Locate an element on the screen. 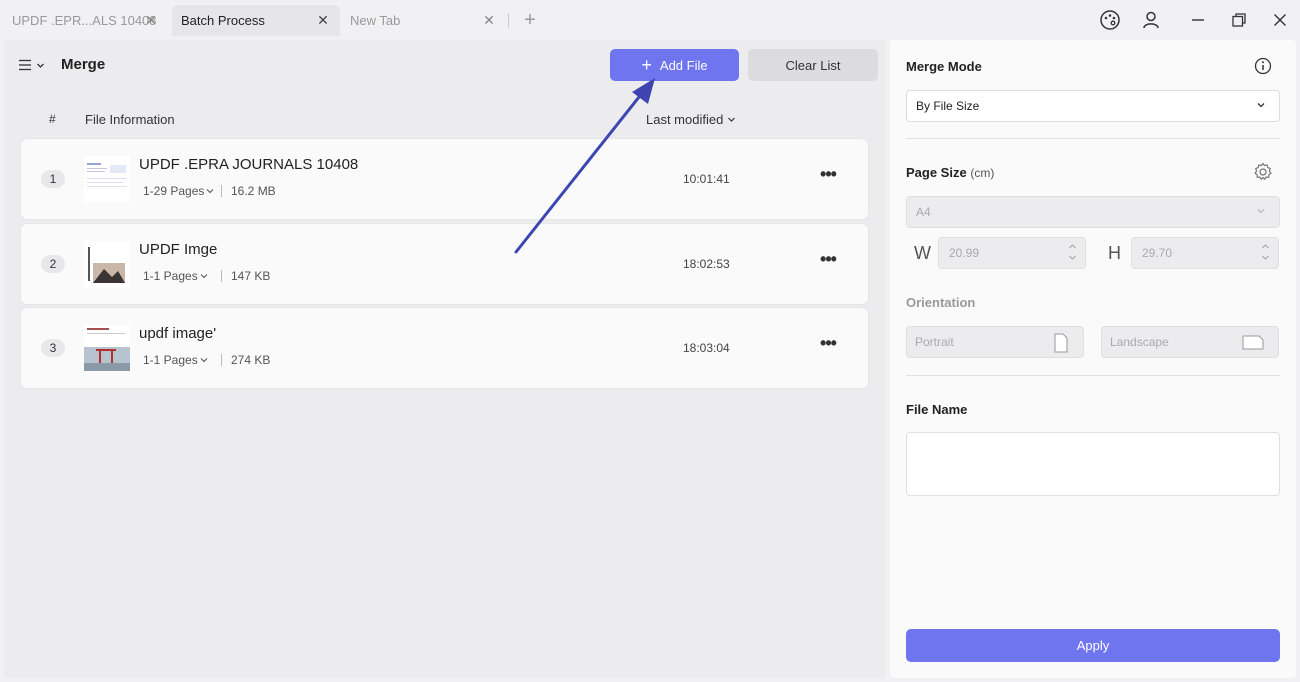 The height and width of the screenshot is (682, 1300). file-name-input is located at coordinates (1093, 464).